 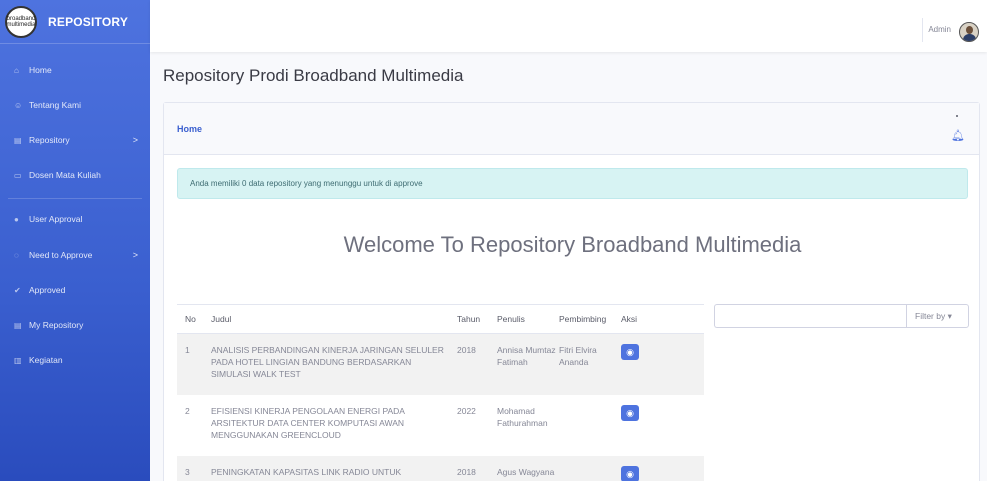 I want to click on avatar, so click(x=969, y=32).